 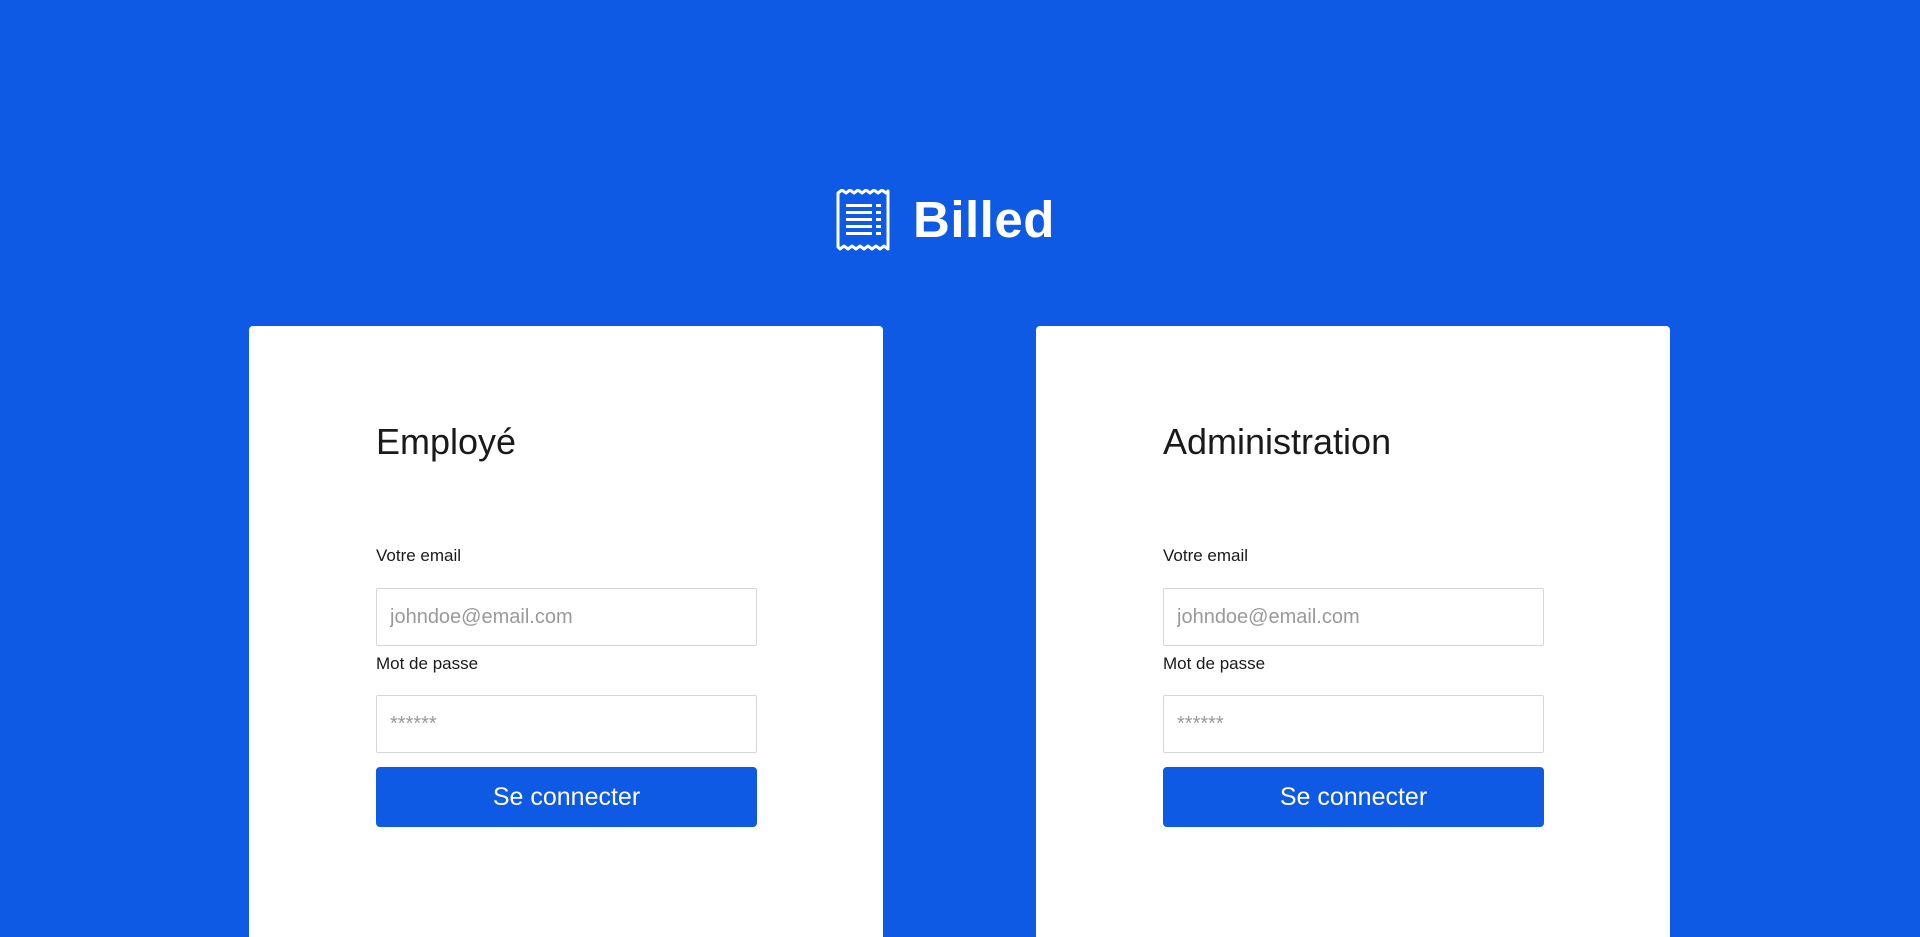 What do you see at coordinates (566, 797) in the screenshot?
I see `employee-login-button: Se connecter` at bounding box center [566, 797].